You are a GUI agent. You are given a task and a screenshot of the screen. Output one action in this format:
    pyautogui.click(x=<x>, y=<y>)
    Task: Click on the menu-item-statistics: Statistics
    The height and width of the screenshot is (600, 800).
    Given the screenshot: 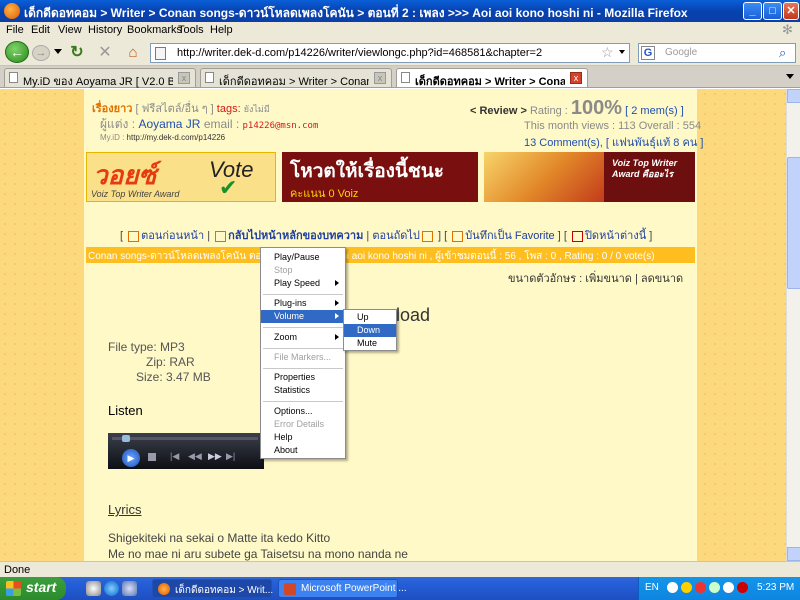 What is the action you would take?
    pyautogui.click(x=303, y=390)
    